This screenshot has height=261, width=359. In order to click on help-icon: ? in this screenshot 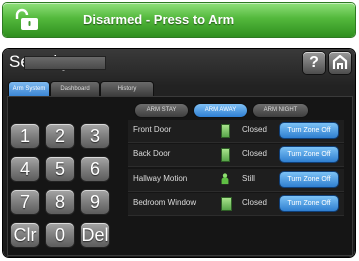, I will do `click(314, 62)`.